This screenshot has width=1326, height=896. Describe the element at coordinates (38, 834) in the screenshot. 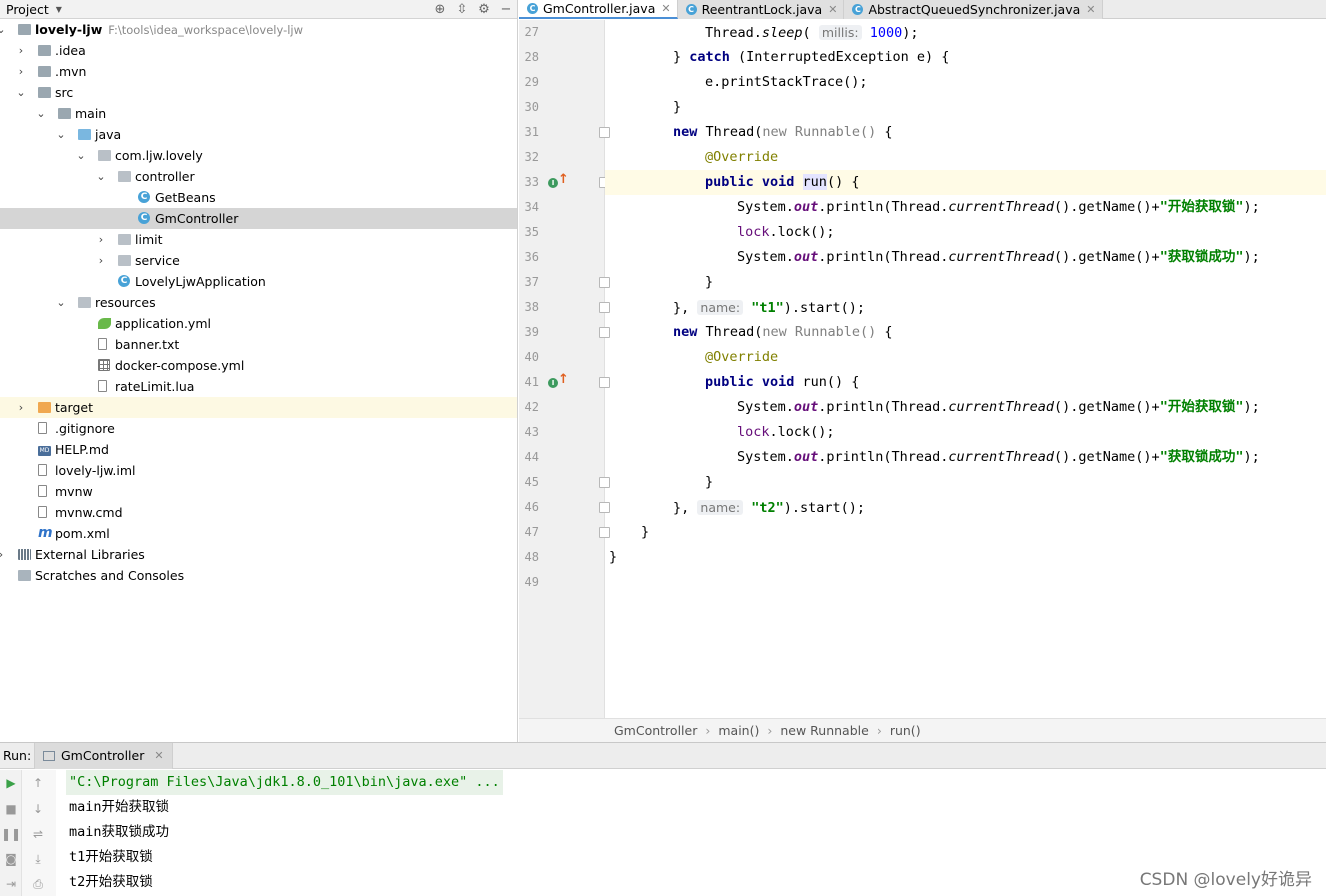

I see `soft-wrap-icon: ⇌` at that location.